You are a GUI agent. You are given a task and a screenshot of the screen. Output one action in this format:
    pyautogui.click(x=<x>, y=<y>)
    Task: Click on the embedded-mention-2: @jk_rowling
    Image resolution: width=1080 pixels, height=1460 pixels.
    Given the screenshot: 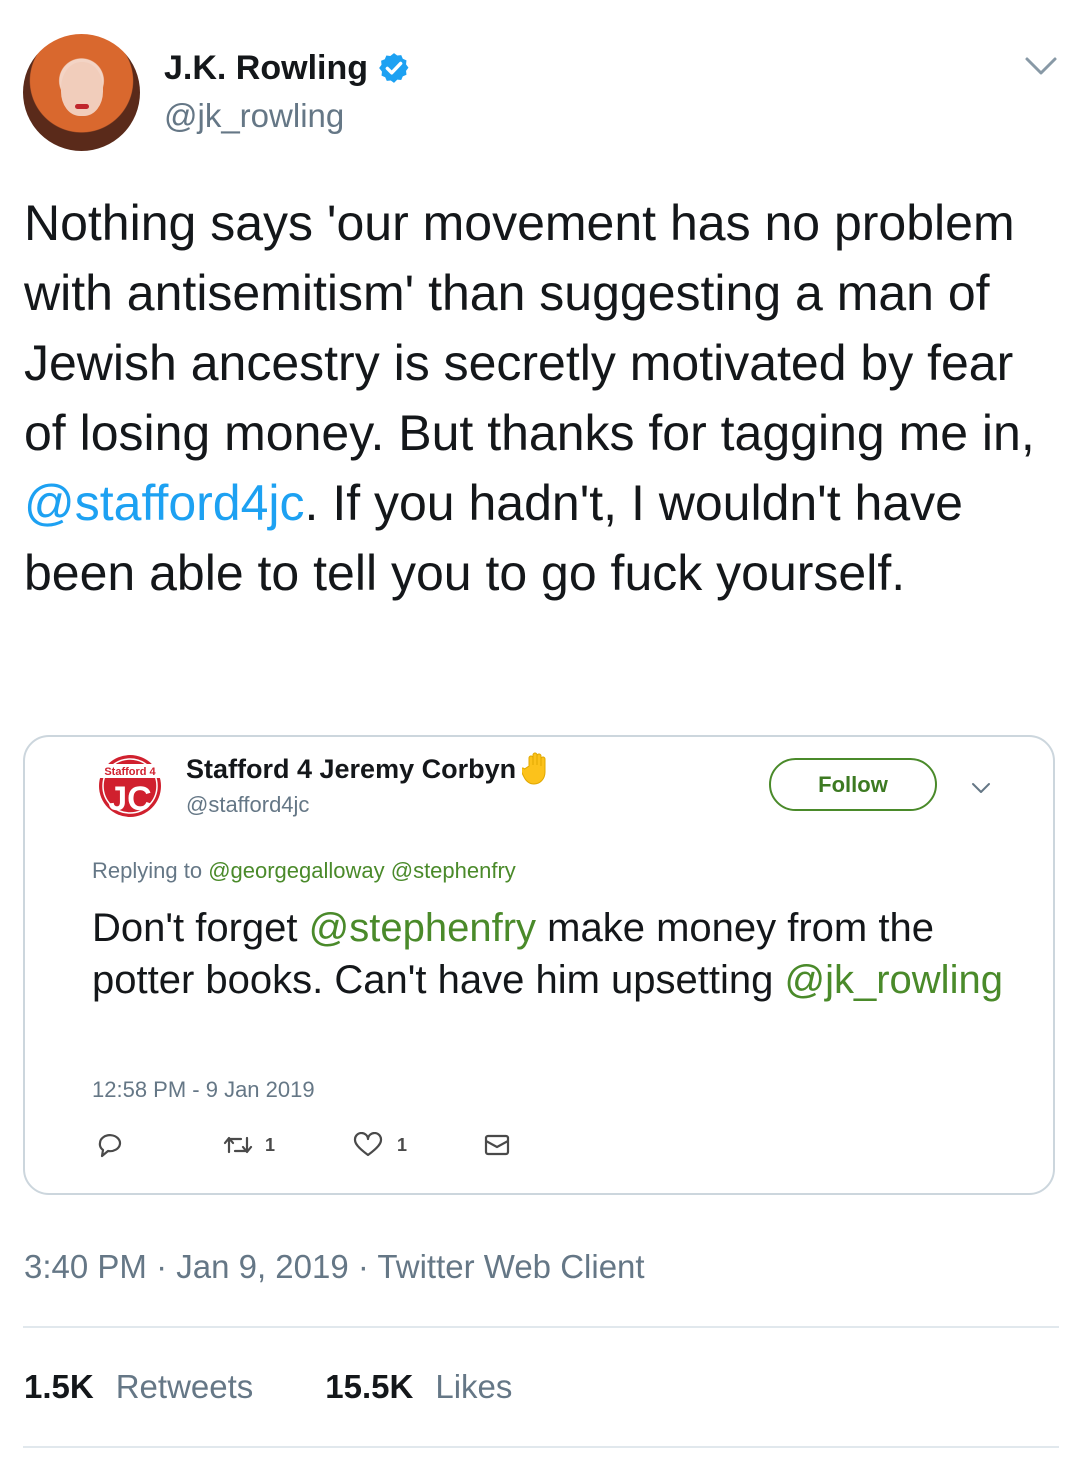 What is the action you would take?
    pyautogui.click(x=893, y=980)
    